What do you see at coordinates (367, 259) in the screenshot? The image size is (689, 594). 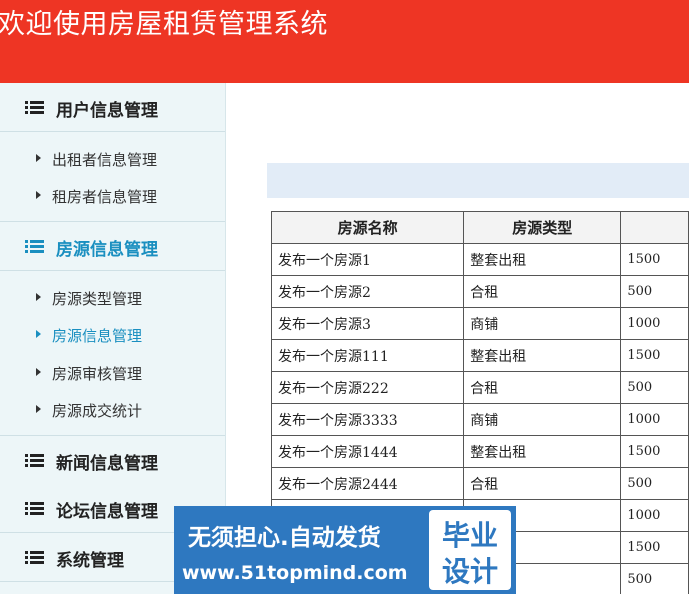 I see `cell-name: 发布一个房源1` at bounding box center [367, 259].